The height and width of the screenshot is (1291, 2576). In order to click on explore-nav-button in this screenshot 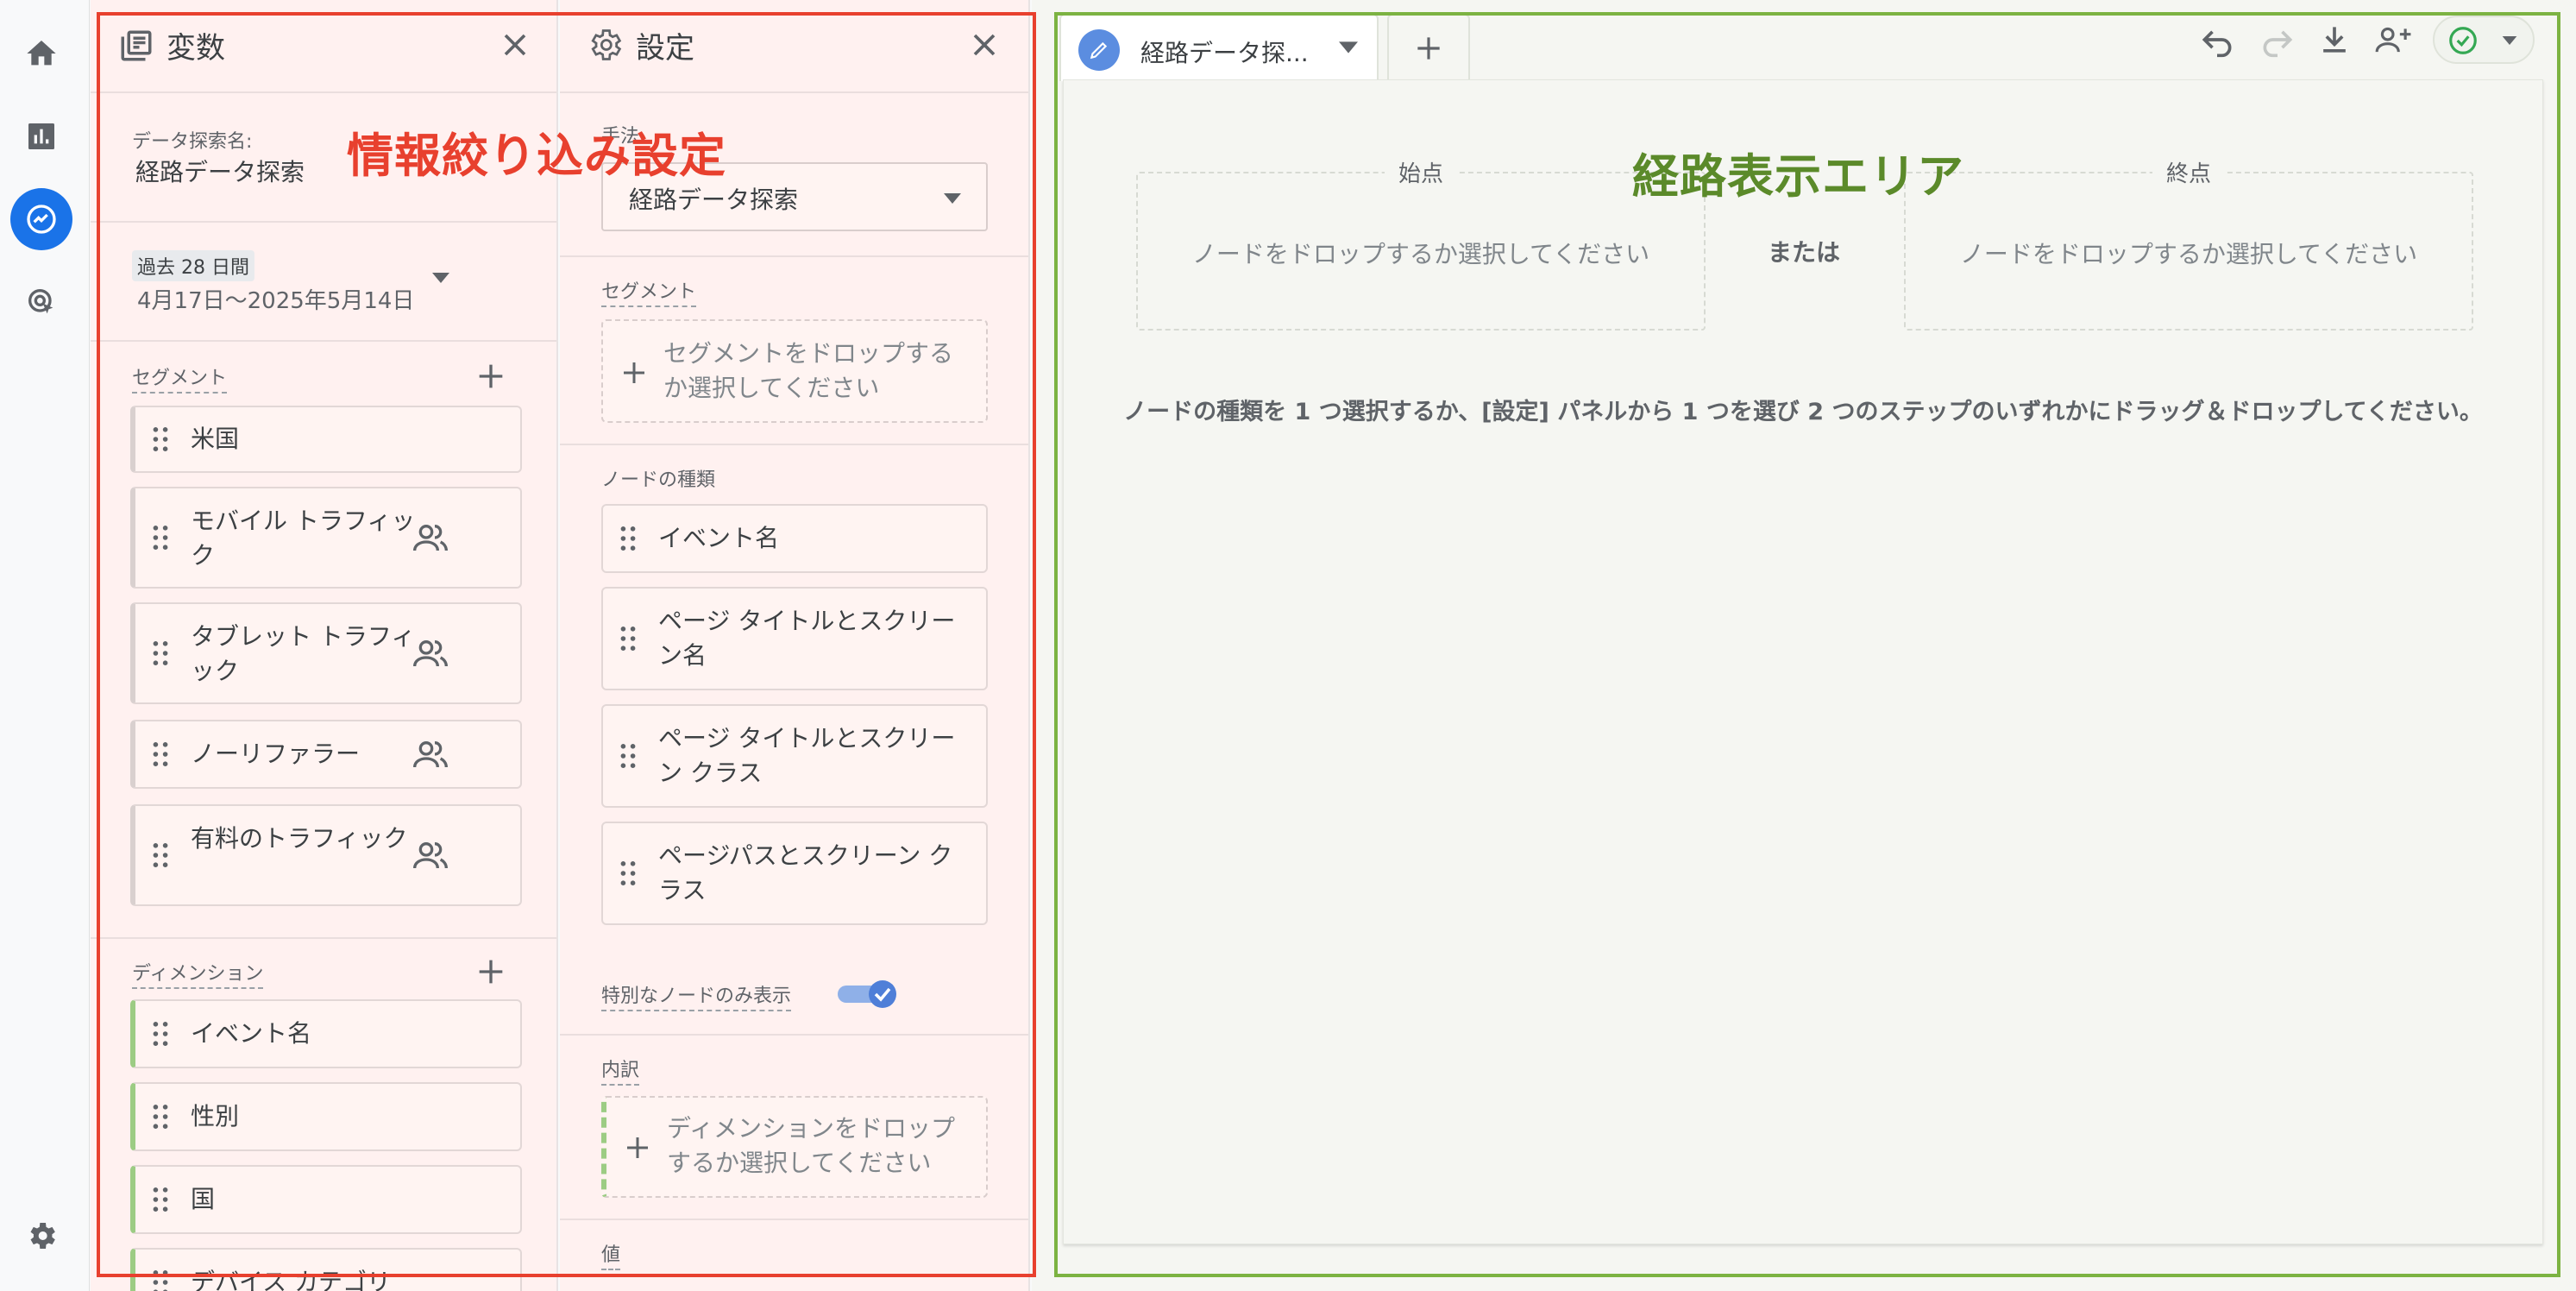, I will do `click(41, 219)`.